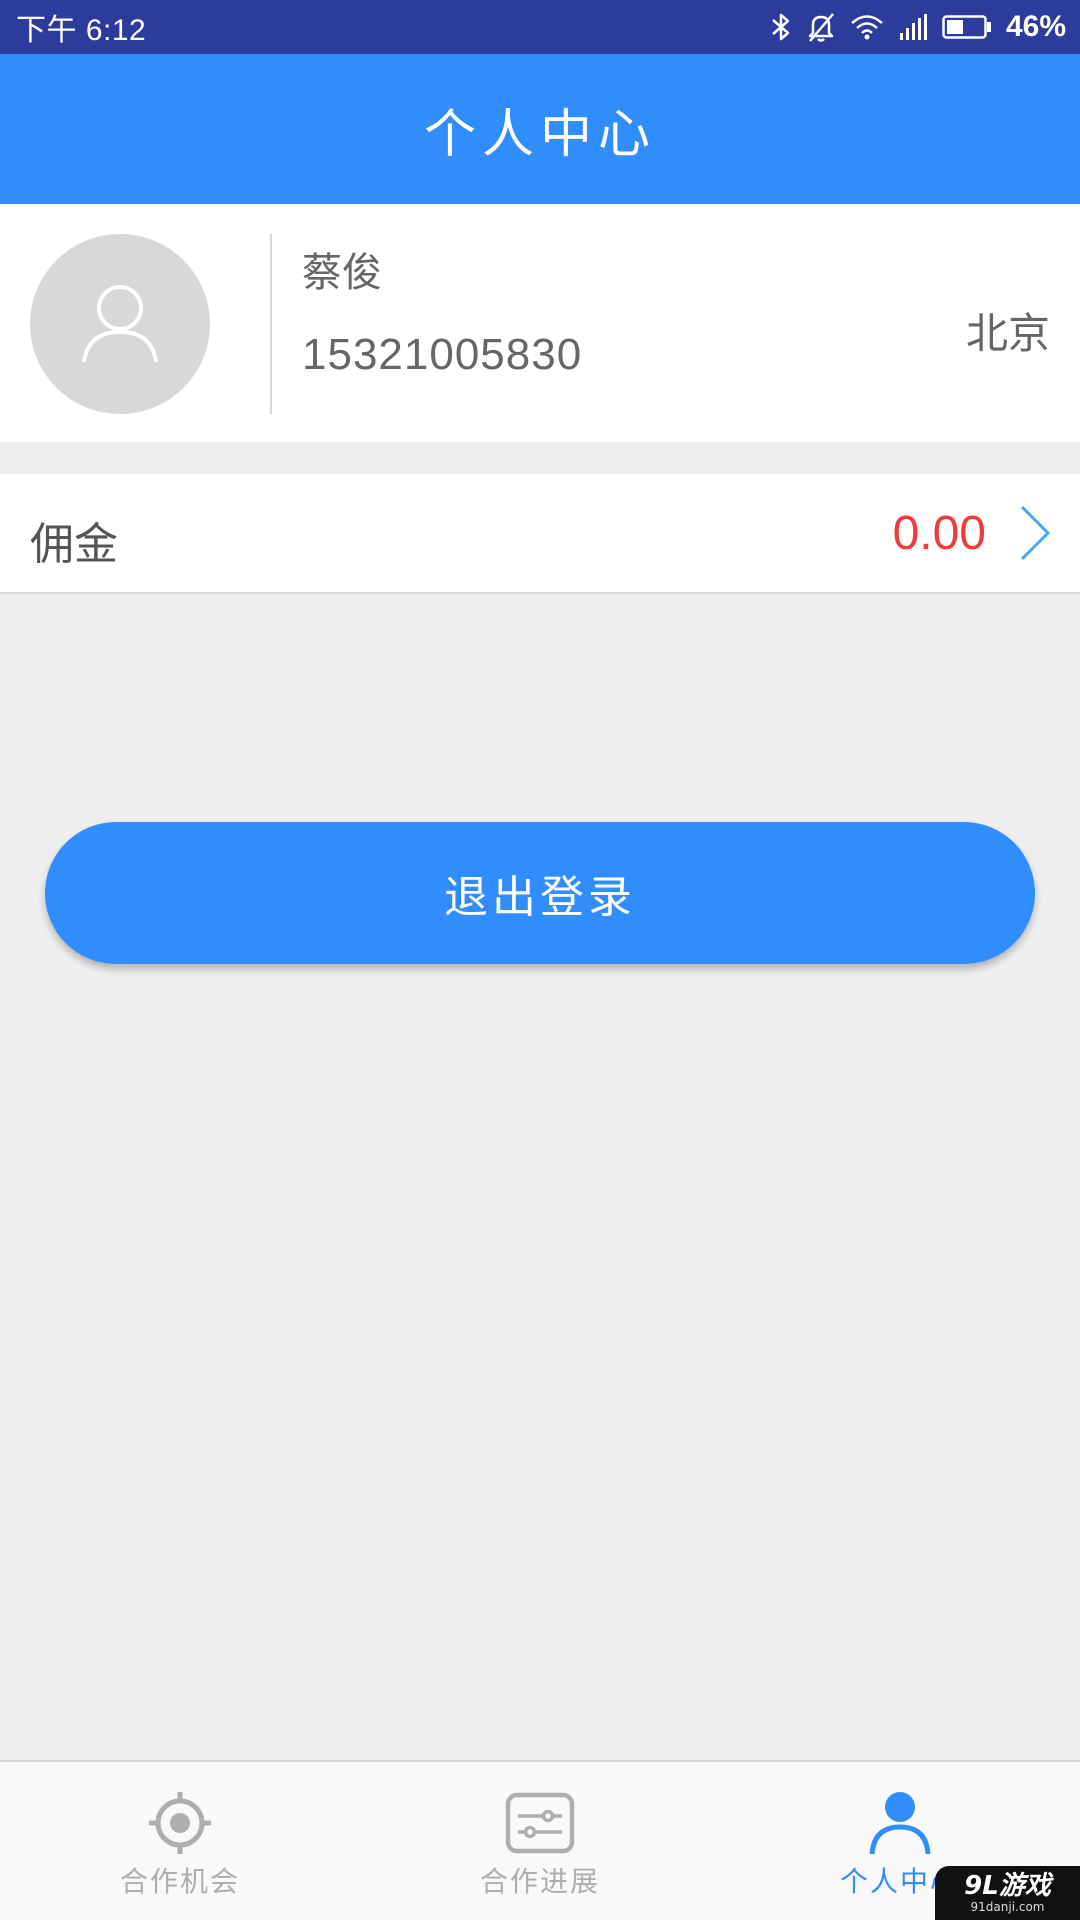 The image size is (1080, 1920). I want to click on tab-label: 合作进展, so click(539, 1881).